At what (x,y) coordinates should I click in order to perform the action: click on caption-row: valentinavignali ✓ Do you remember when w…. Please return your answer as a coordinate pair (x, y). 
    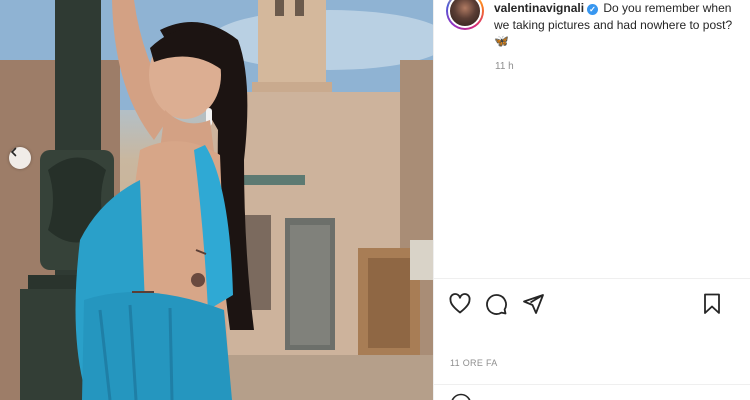
    Looking at the image, I should click on (596, 25).